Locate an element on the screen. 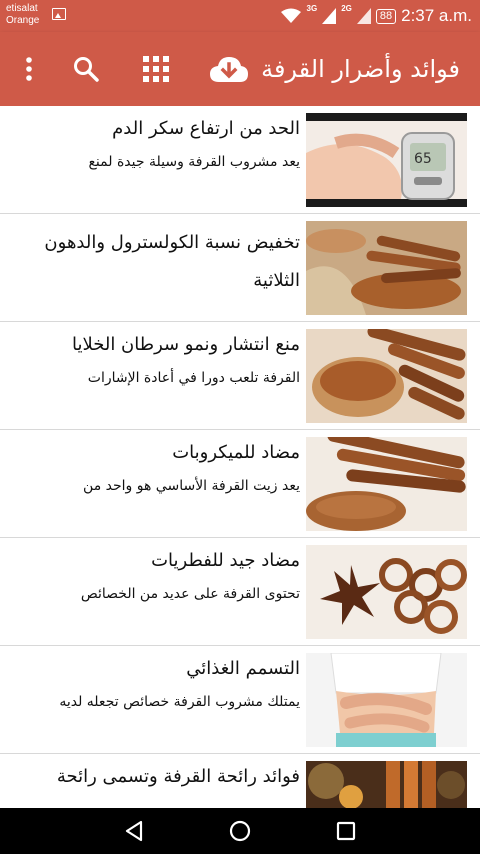 The image size is (480, 854). carrier-line-1: etisalat is located at coordinates (22, 8).